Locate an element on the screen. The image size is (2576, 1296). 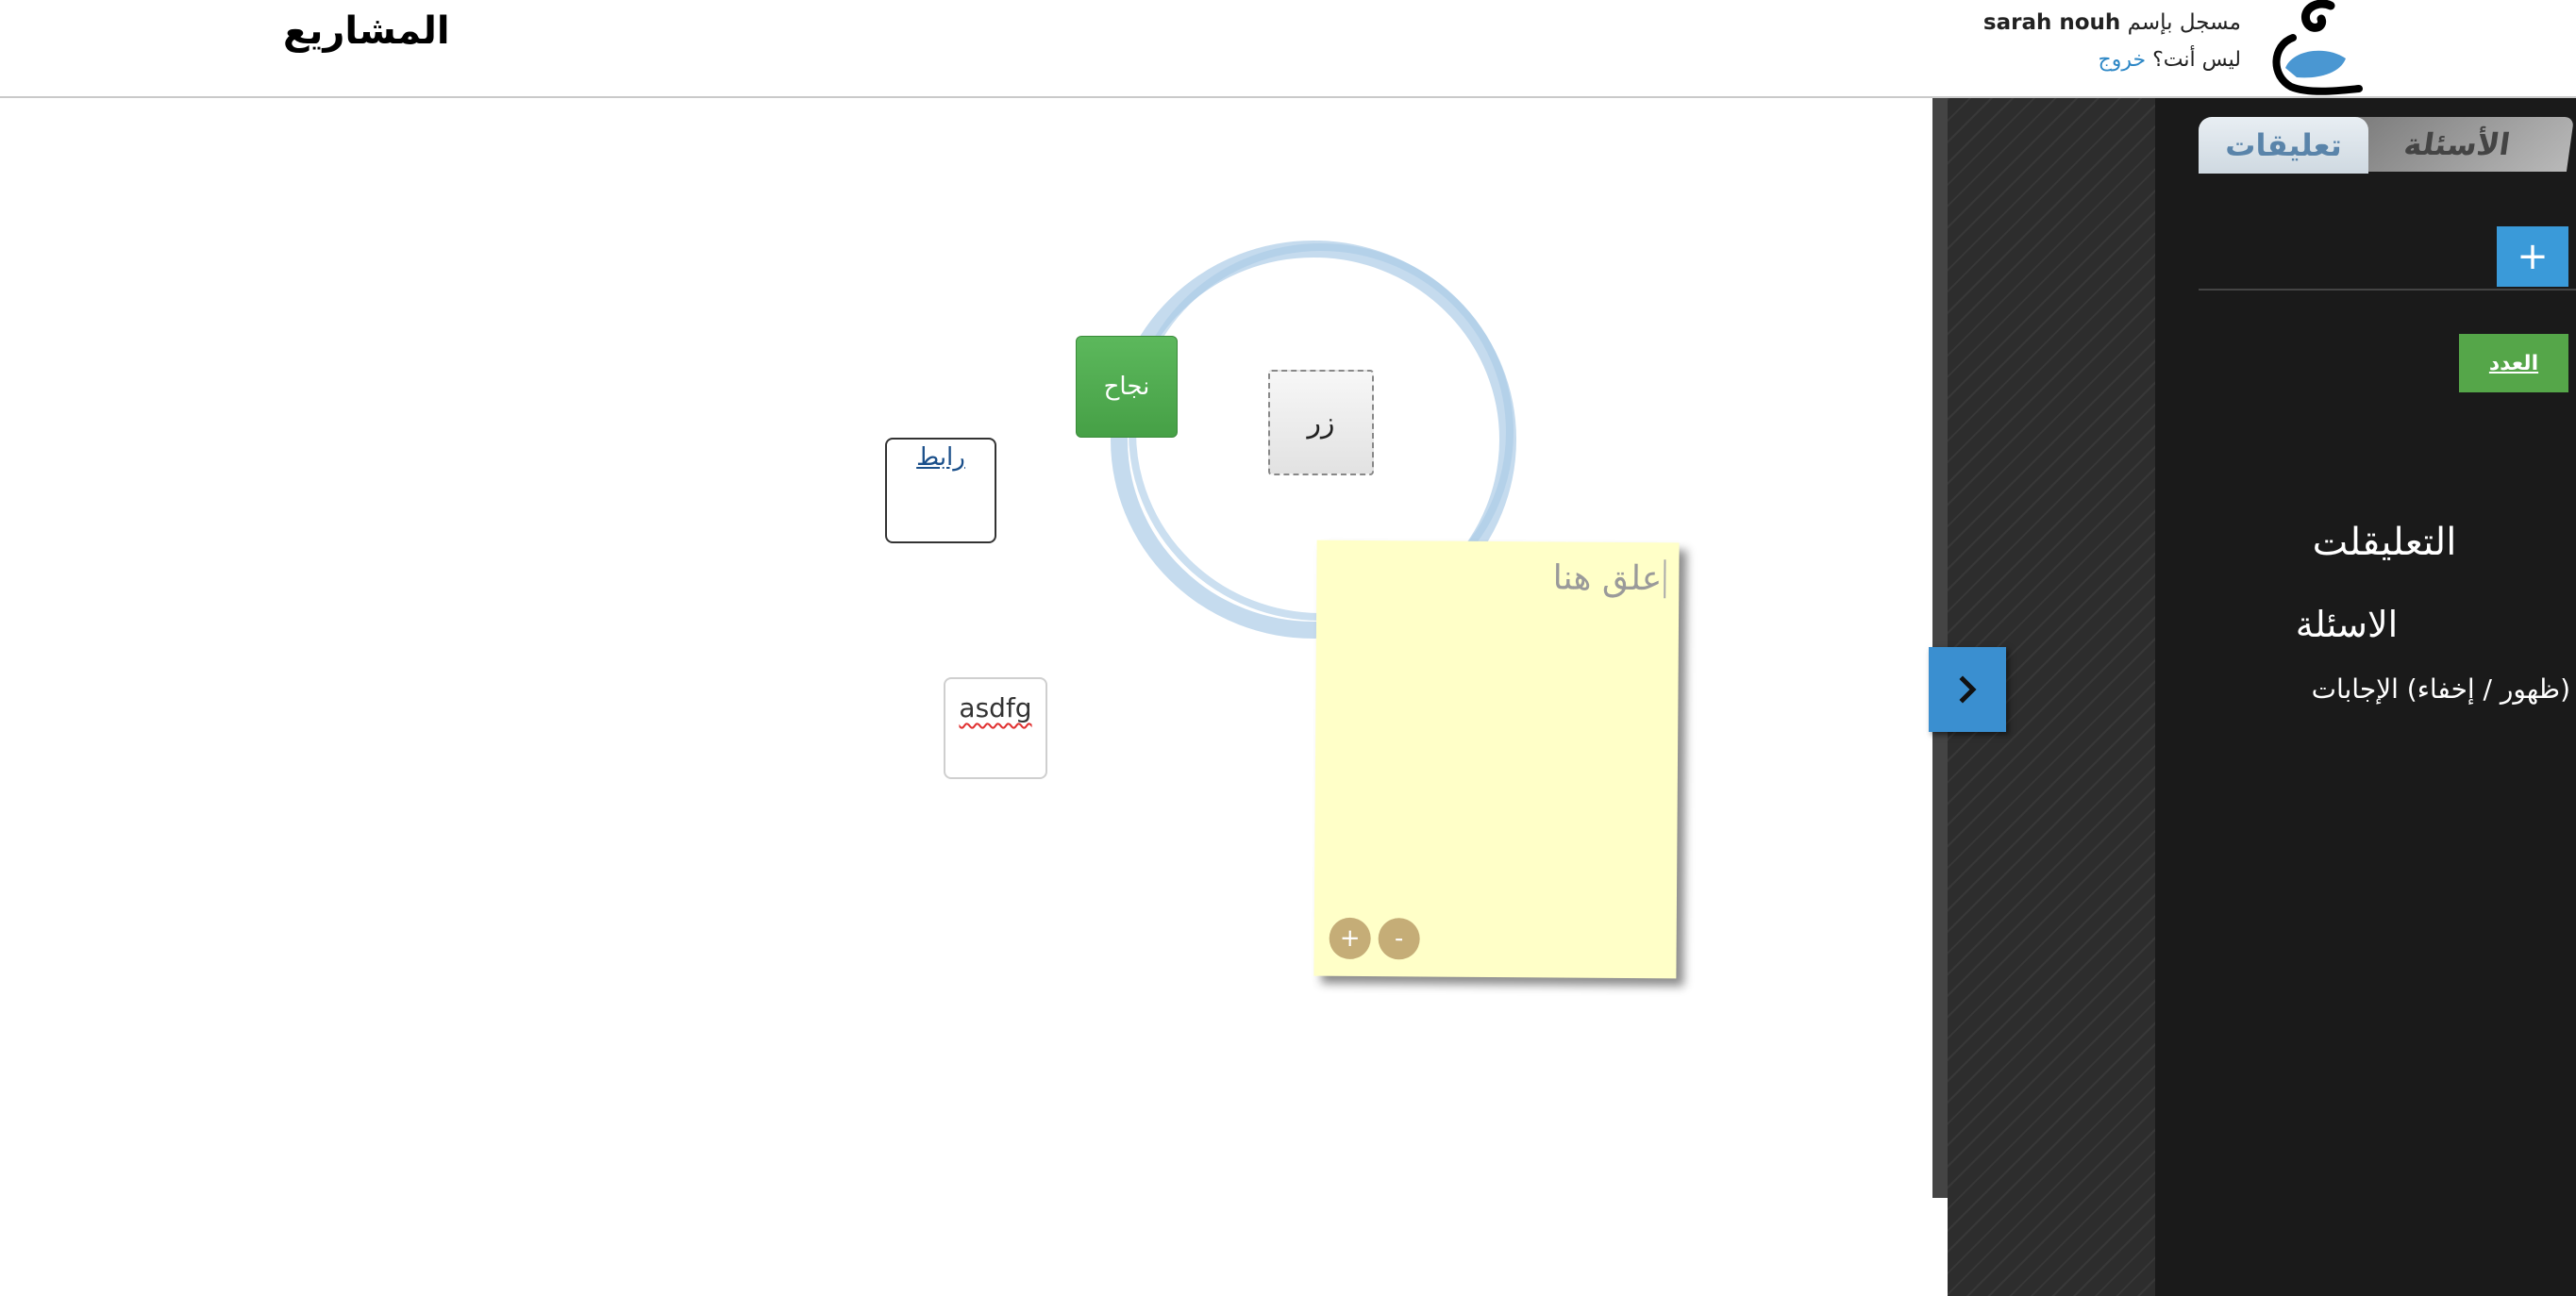
questions-heading: الاسئلة is located at coordinates (2347, 624).